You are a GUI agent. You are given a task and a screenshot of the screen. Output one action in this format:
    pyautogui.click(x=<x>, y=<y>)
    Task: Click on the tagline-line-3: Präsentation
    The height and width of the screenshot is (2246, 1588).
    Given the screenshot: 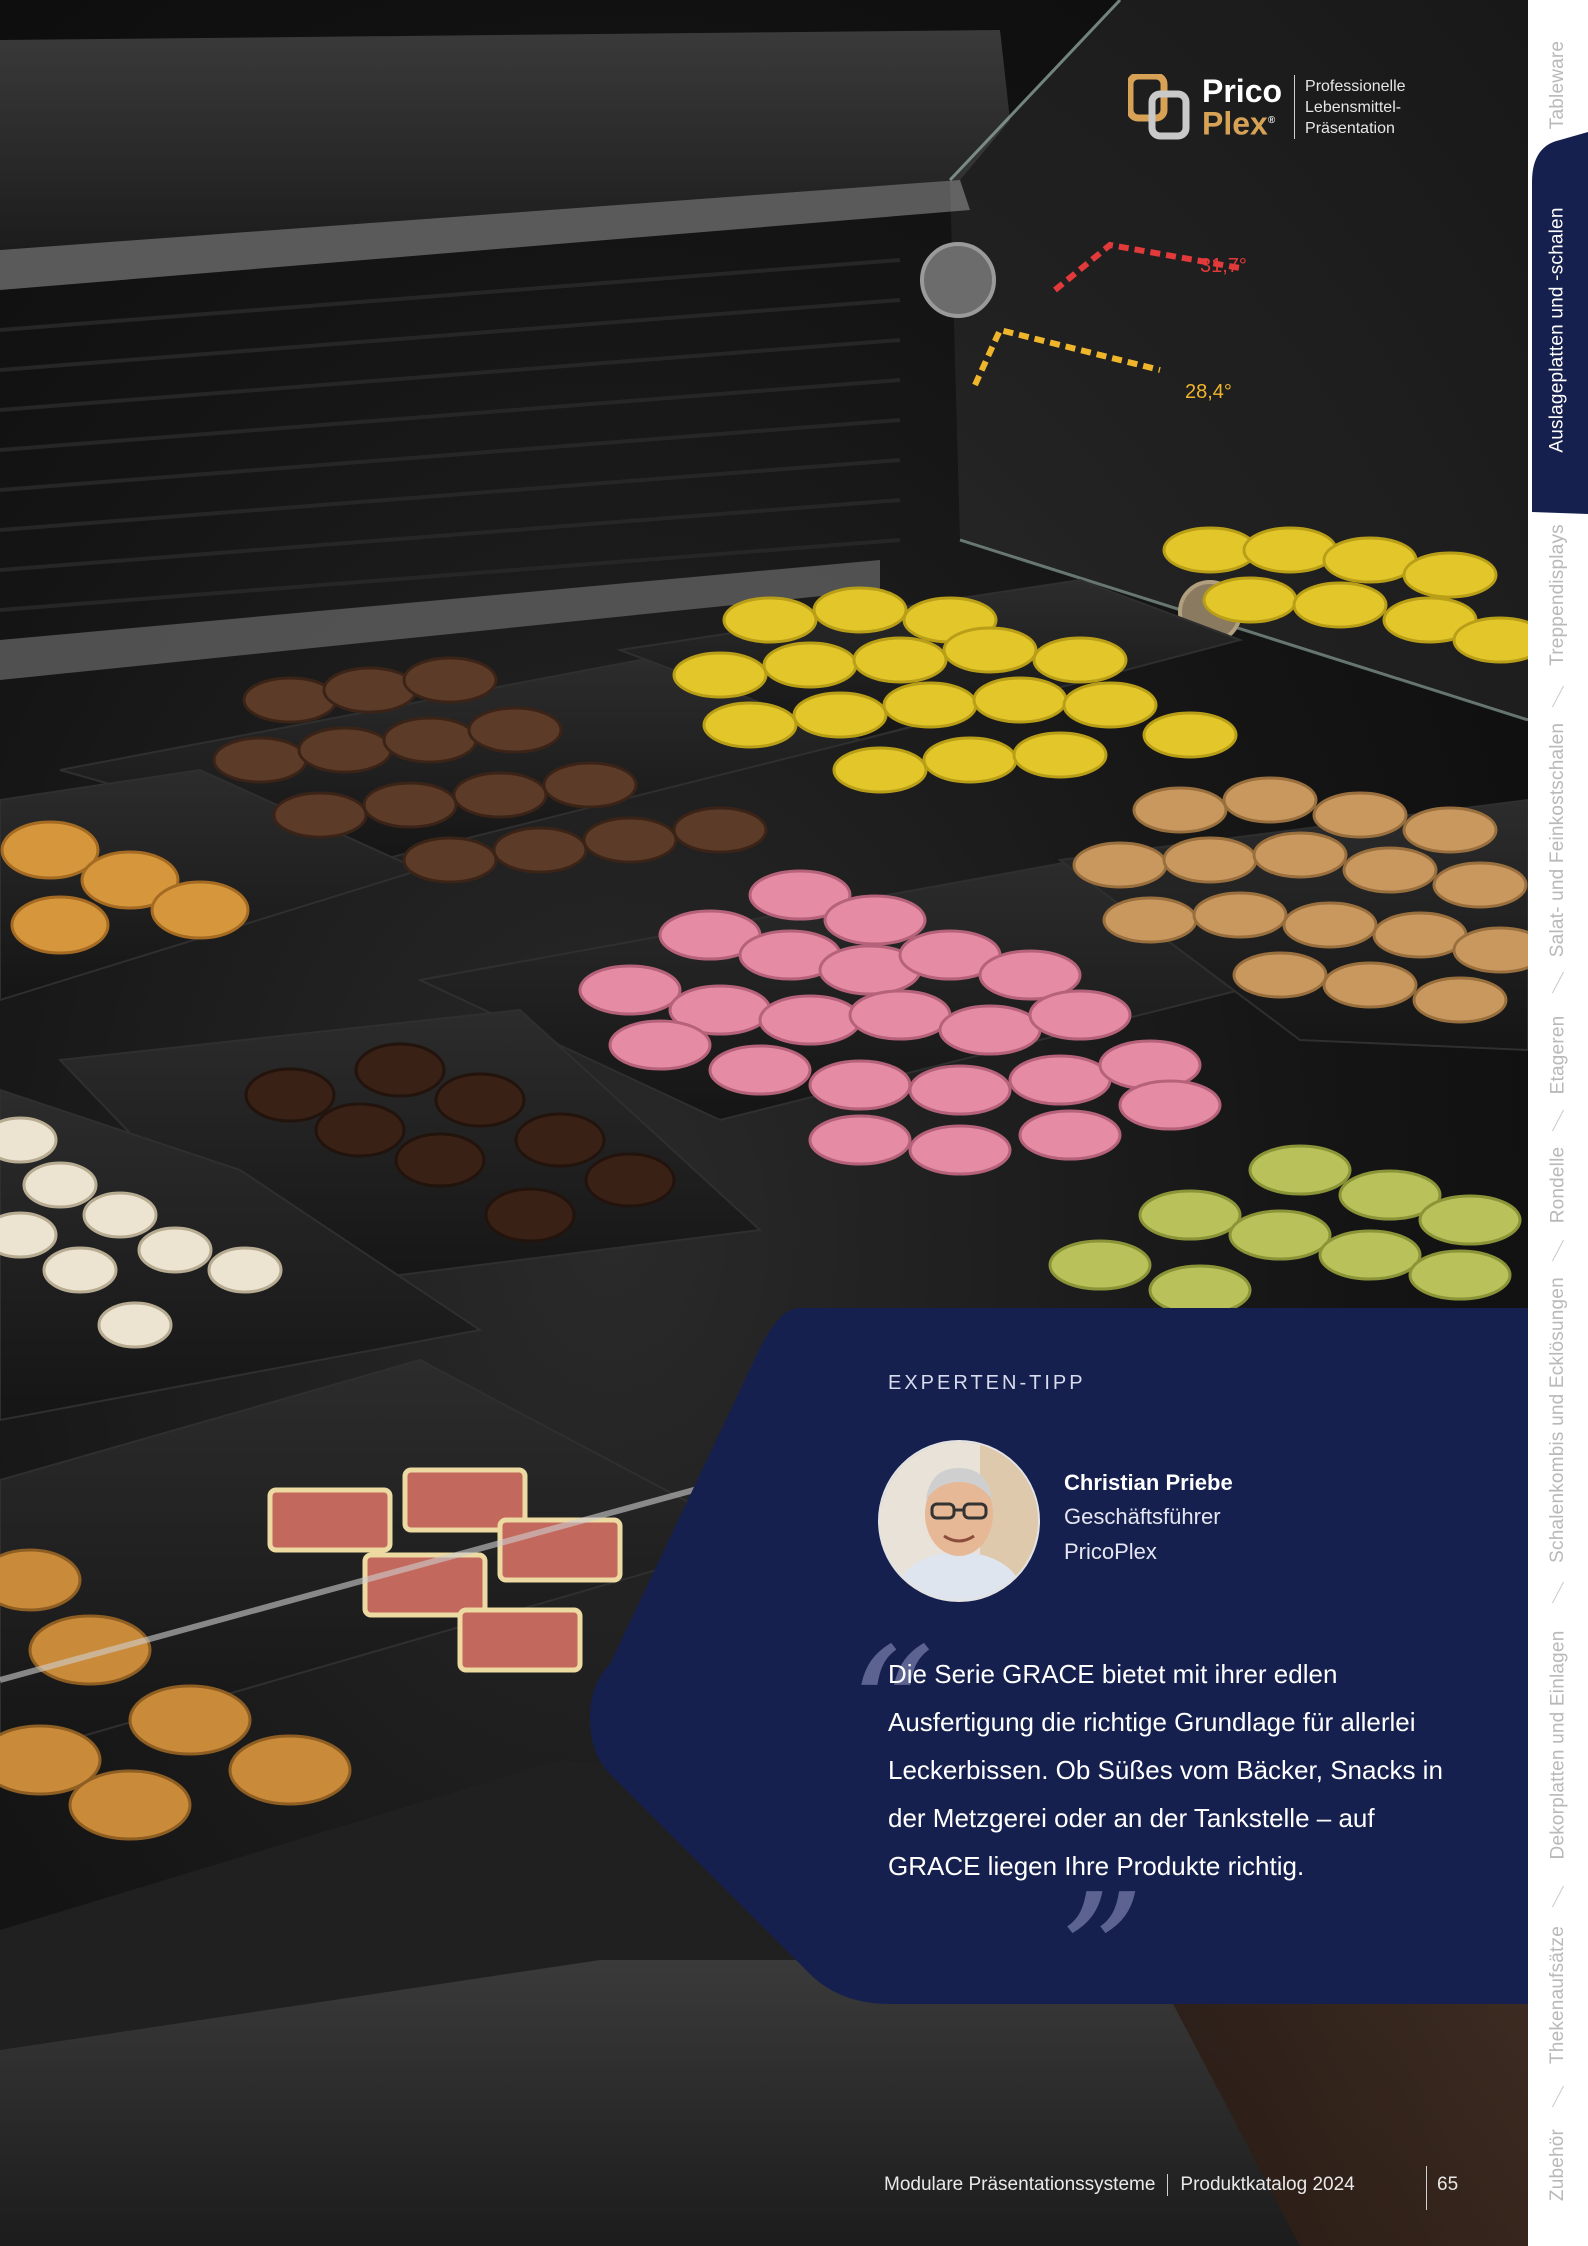 What is the action you would take?
    pyautogui.click(x=1350, y=128)
    